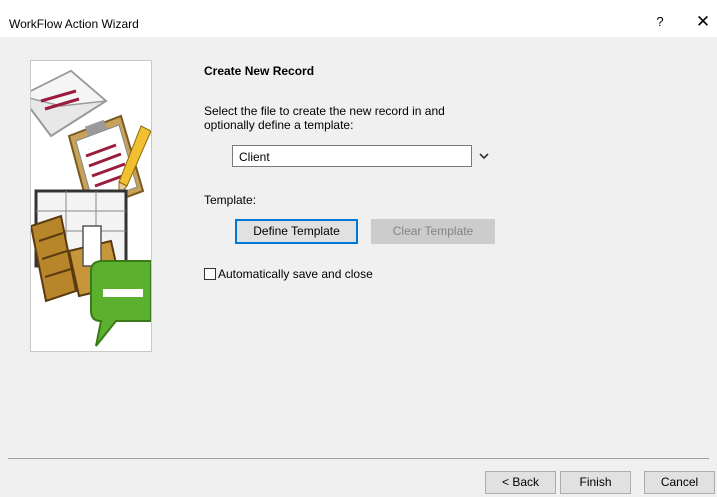 The height and width of the screenshot is (497, 717). Describe the element at coordinates (296, 231) in the screenshot. I see `define-template-button: Define Template` at that location.